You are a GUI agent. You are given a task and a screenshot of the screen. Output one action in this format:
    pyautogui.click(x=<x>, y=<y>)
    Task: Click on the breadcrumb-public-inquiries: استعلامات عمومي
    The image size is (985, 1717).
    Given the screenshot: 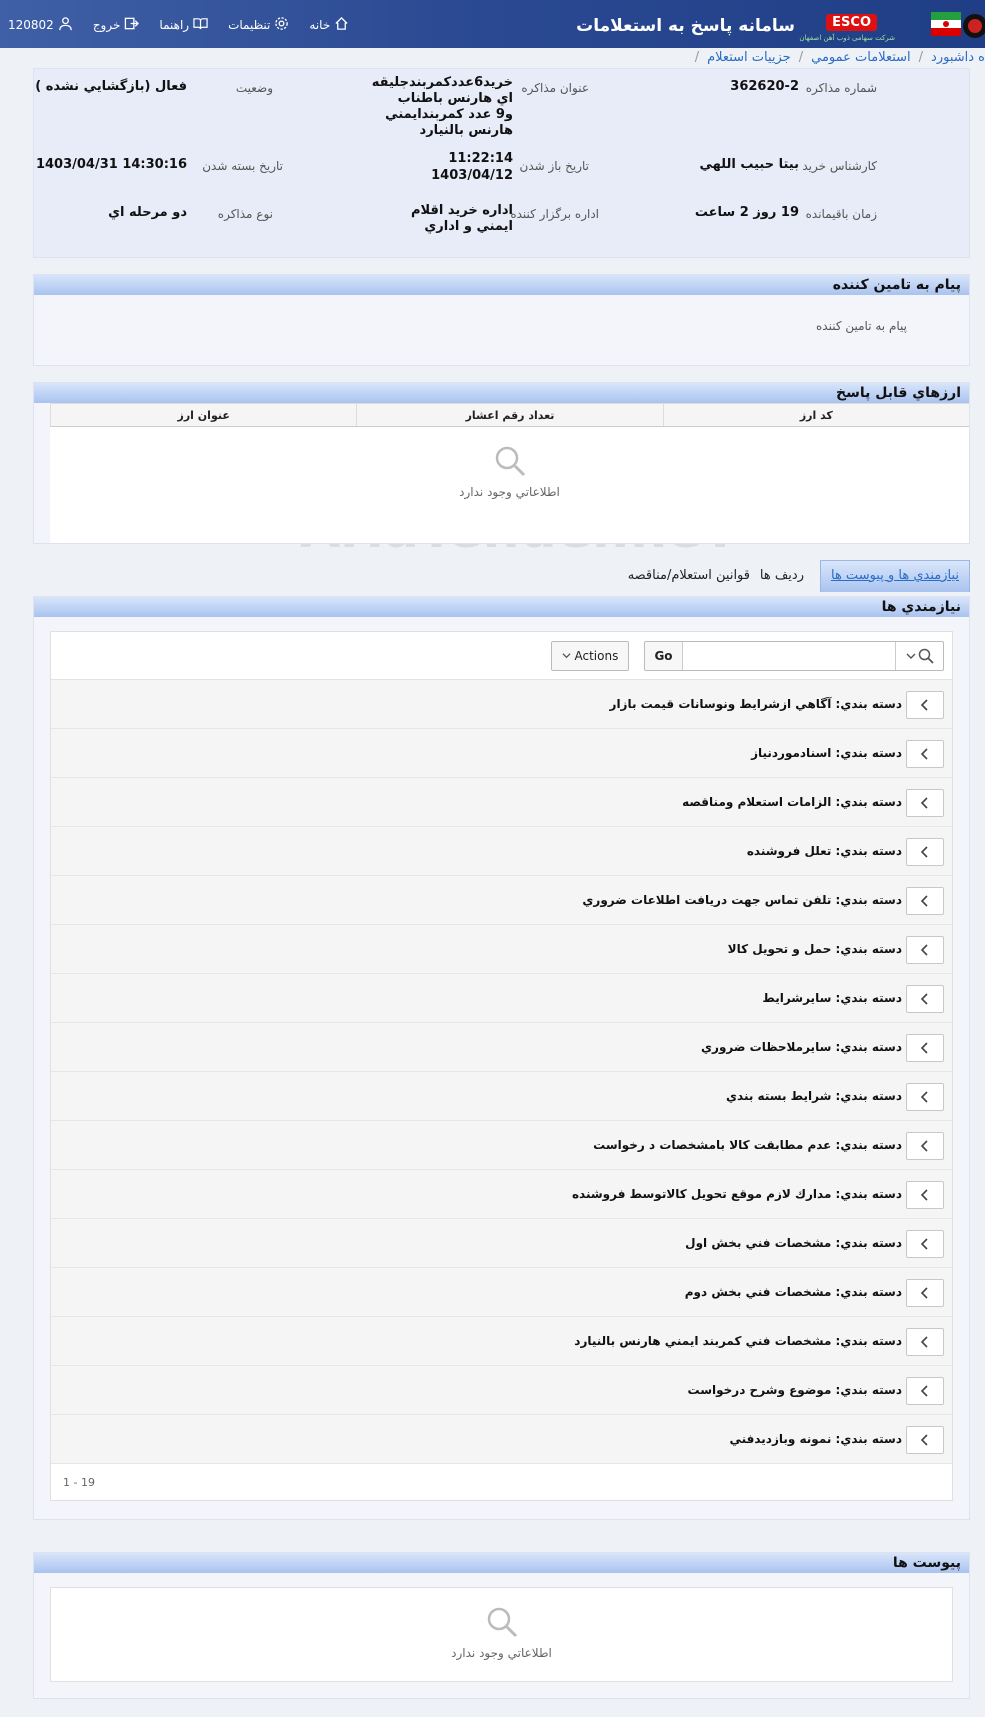 What is the action you would take?
    pyautogui.click(x=861, y=57)
    